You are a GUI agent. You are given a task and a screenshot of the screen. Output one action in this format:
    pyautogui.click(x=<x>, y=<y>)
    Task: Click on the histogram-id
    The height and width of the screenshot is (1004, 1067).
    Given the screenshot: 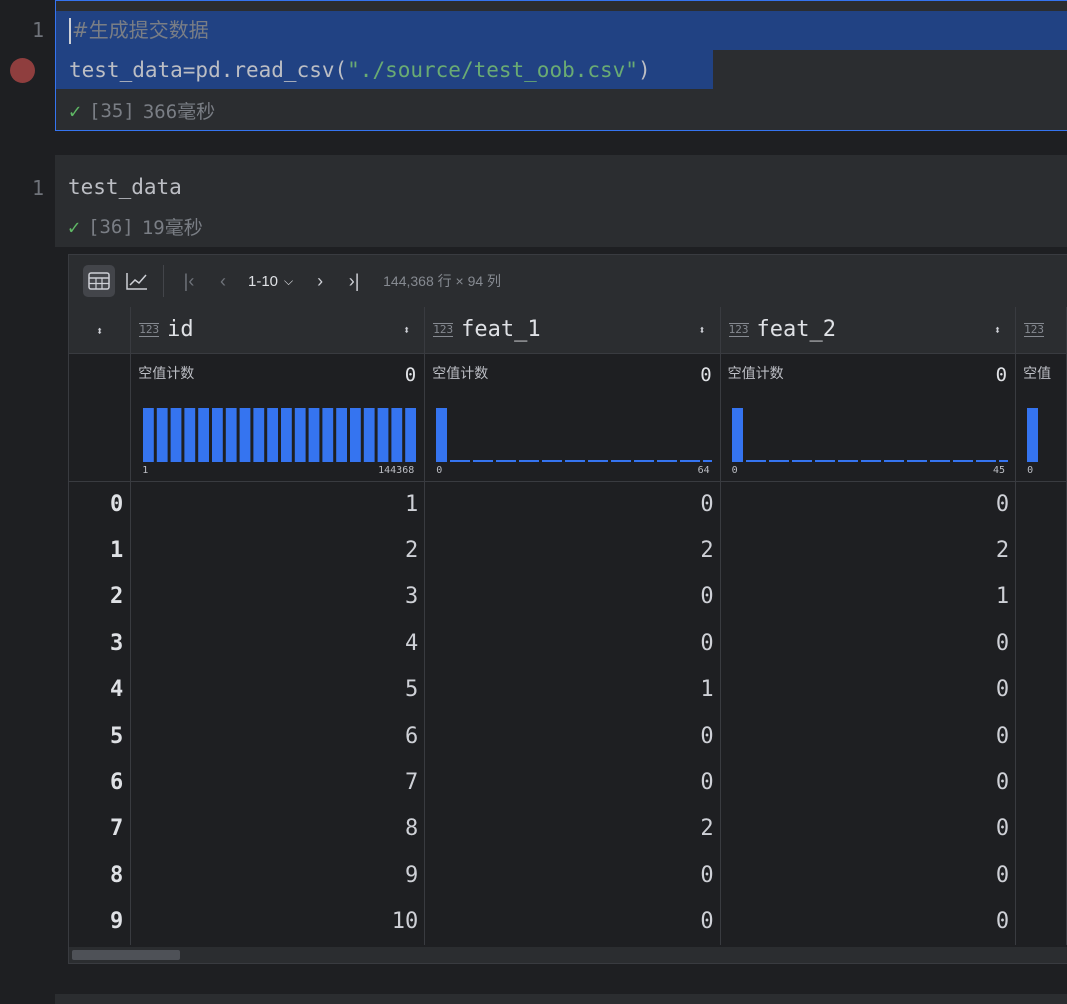 What is the action you would take?
    pyautogui.click(x=280, y=434)
    